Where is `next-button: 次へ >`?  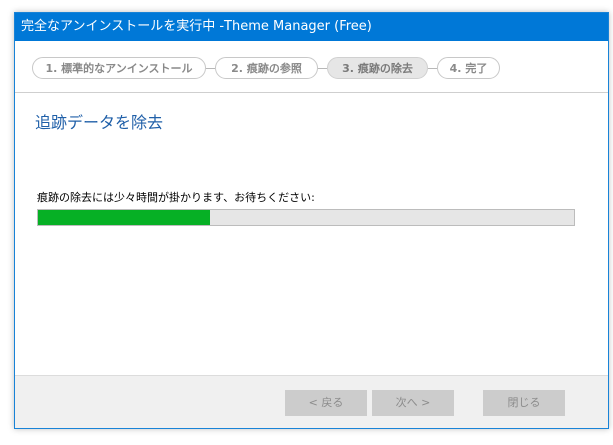
next-button: 次へ > is located at coordinates (413, 403).